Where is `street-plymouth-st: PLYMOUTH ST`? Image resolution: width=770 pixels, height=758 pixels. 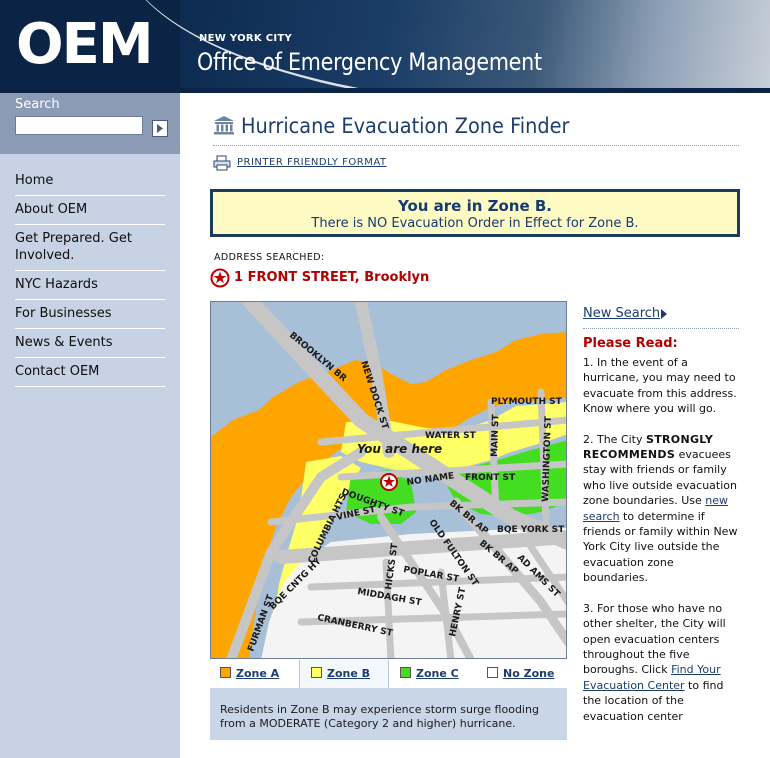
street-plymouth-st: PLYMOUTH ST is located at coordinates (527, 402).